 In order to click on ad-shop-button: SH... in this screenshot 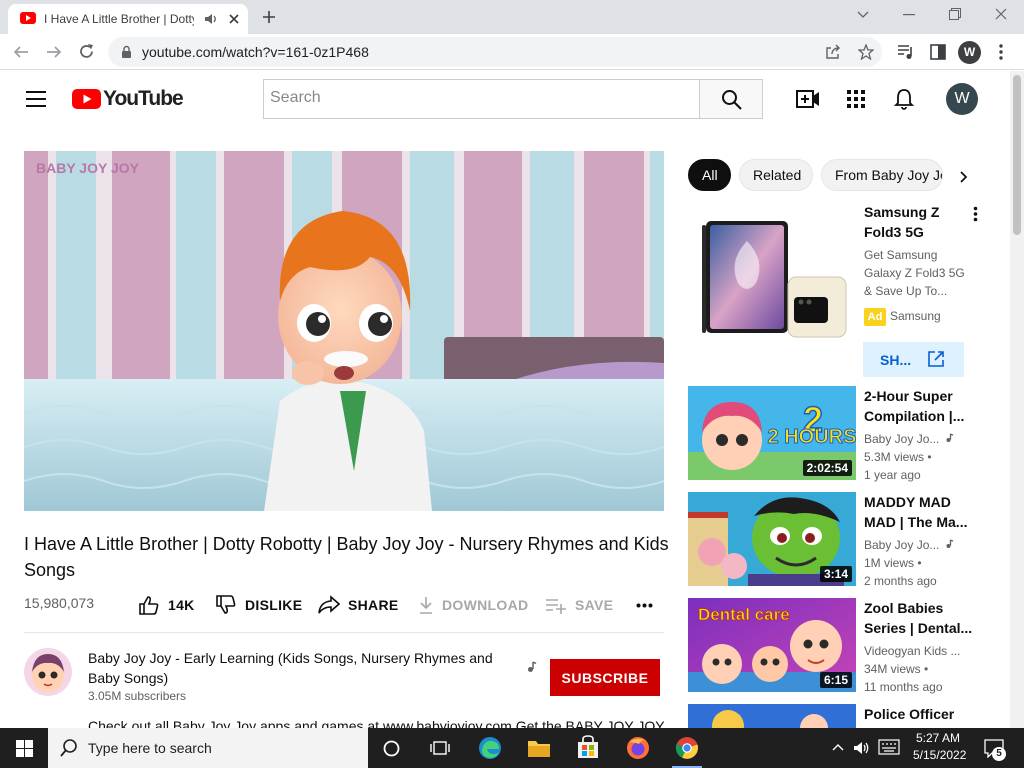, I will do `click(913, 359)`.